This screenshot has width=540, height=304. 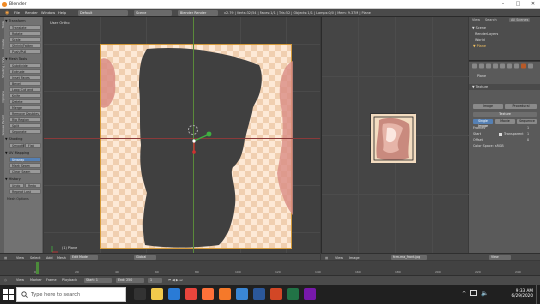 I want to click on outliner-search-menu: Search, so click(x=491, y=20).